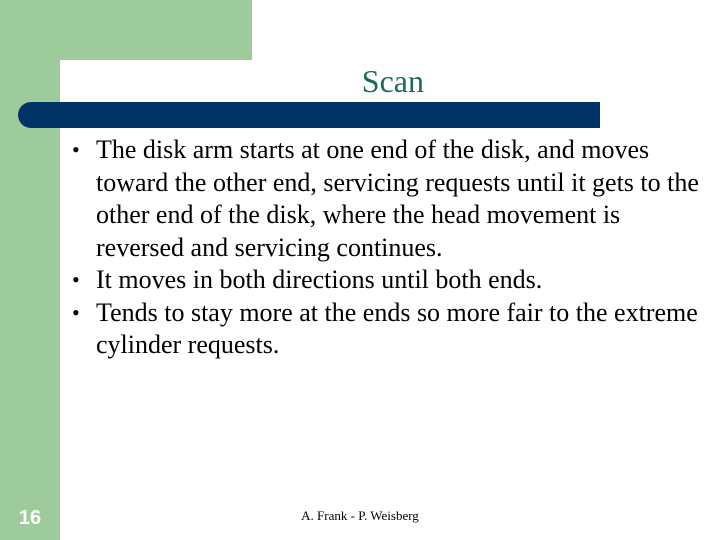 The image size is (720, 540). Describe the element at coordinates (360, 515) in the screenshot. I see `footer-authors: A. Frank - P. Weisberg` at that location.